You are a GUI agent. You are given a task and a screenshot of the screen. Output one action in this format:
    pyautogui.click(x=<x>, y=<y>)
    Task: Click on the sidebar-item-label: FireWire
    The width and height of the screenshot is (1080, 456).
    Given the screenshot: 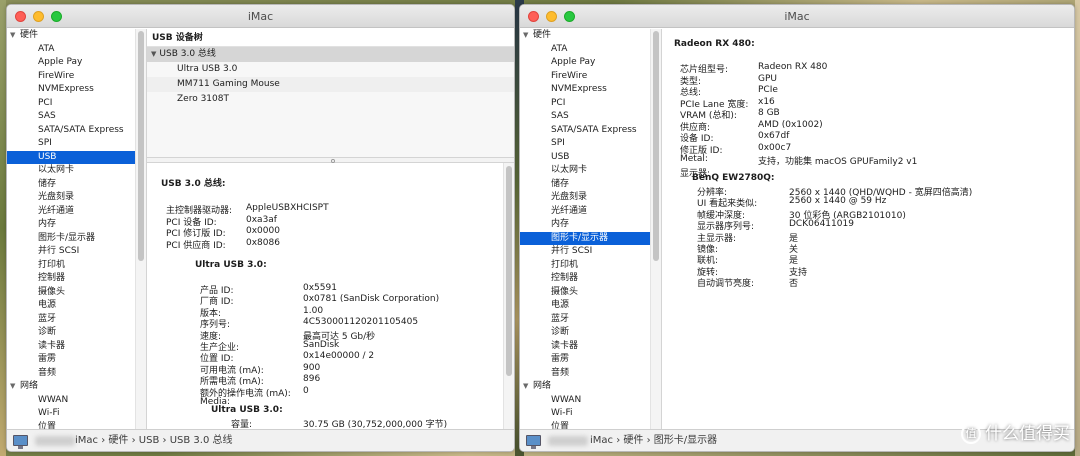 What is the action you would take?
    pyautogui.click(x=56, y=75)
    